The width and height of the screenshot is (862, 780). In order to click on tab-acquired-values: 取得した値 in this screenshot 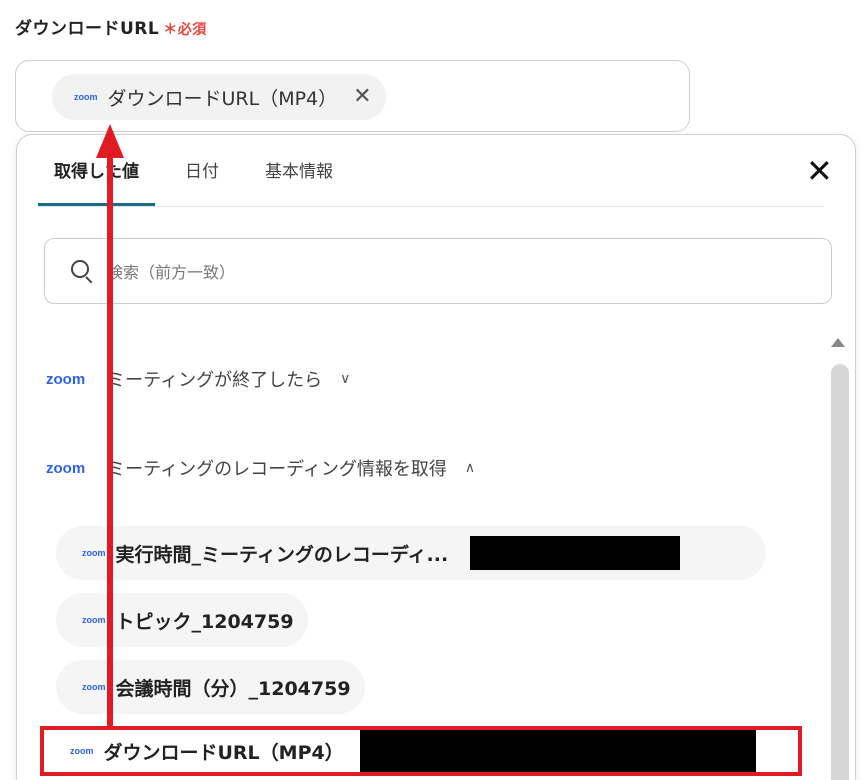, I will do `click(96, 183)`.